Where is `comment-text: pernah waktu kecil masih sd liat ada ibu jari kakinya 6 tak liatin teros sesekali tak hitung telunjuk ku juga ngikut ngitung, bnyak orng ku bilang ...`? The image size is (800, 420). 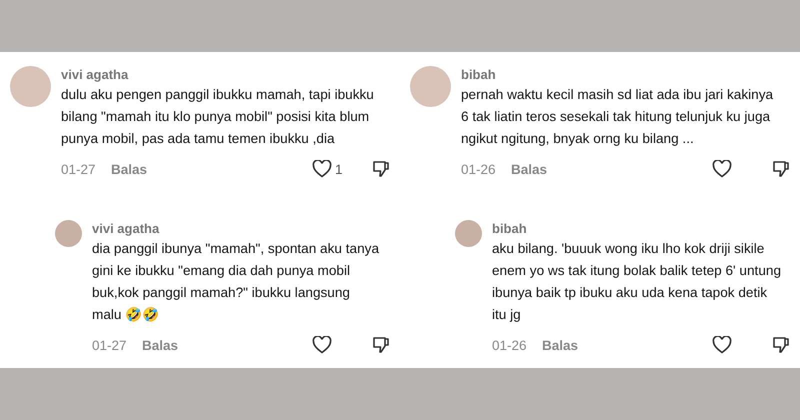 comment-text: pernah waktu kecil masih sd liat ada ibu jari kakinya 6 tak liatin teros sesekali tak hitung telunjuk ku juga ngikut ngitung, bnyak orng ku bilang ... is located at coordinates (617, 117).